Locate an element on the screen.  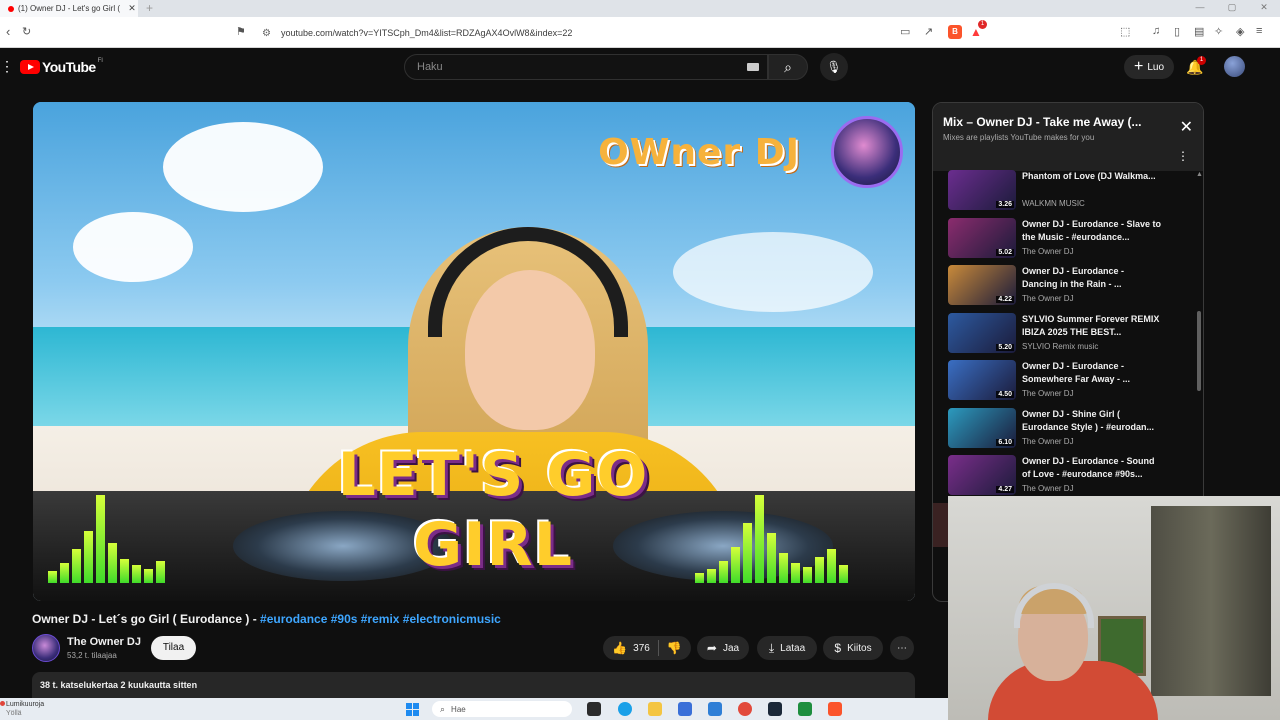
playlist-item-thumbnail: 4.27 is located at coordinates (982, 475).